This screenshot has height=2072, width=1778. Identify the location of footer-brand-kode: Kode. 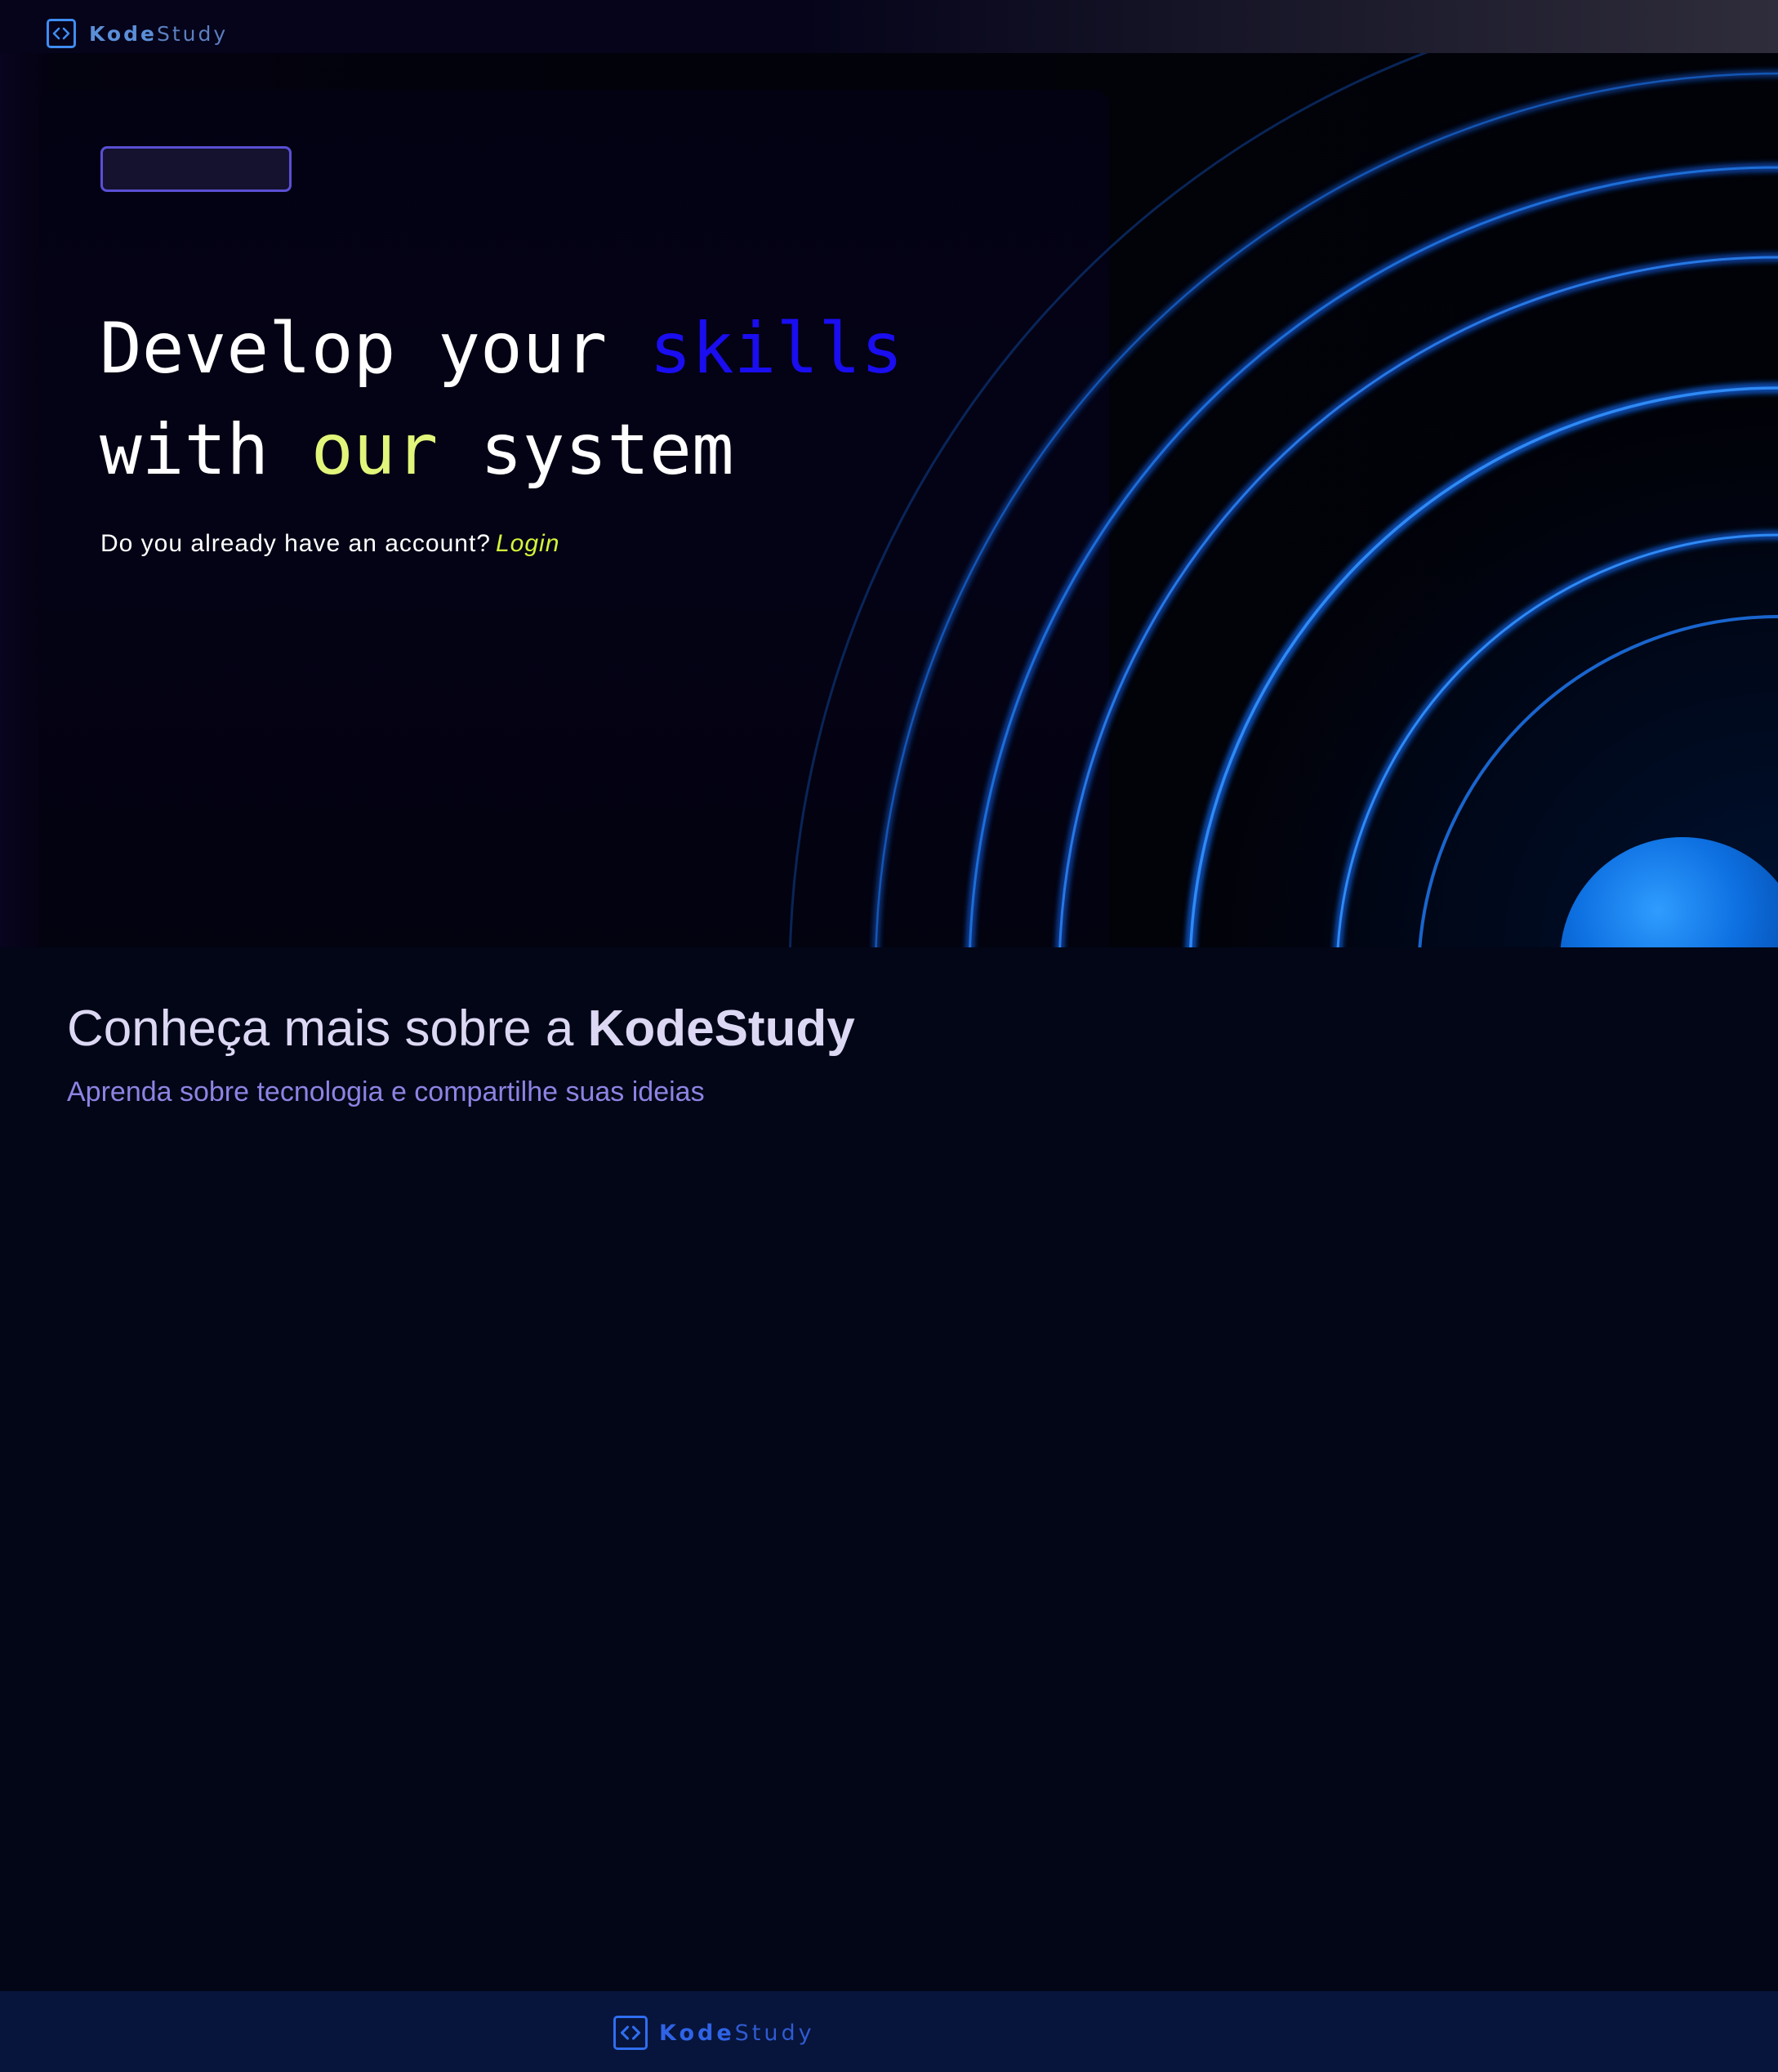
(697, 2033).